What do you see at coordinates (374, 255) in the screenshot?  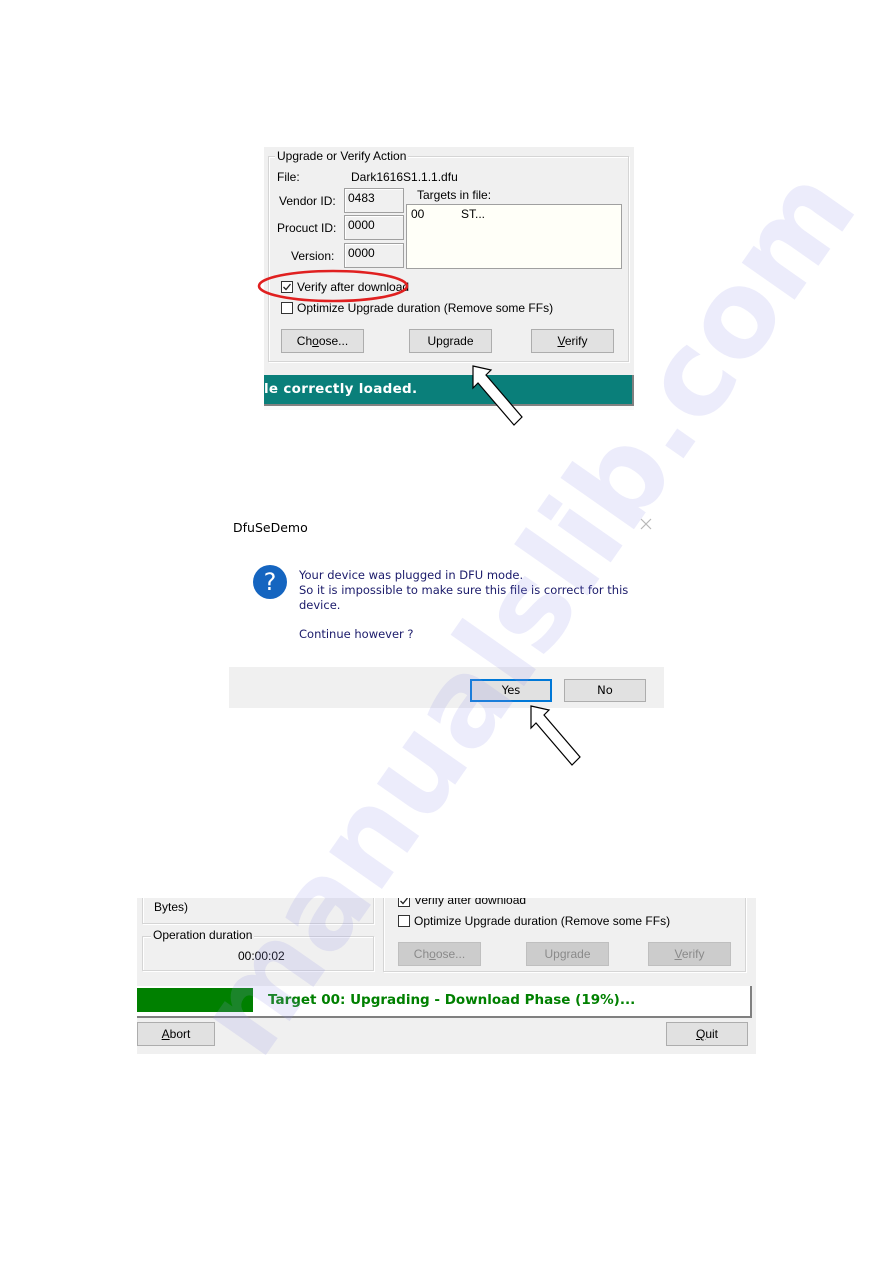 I see `version-field: 0000` at bounding box center [374, 255].